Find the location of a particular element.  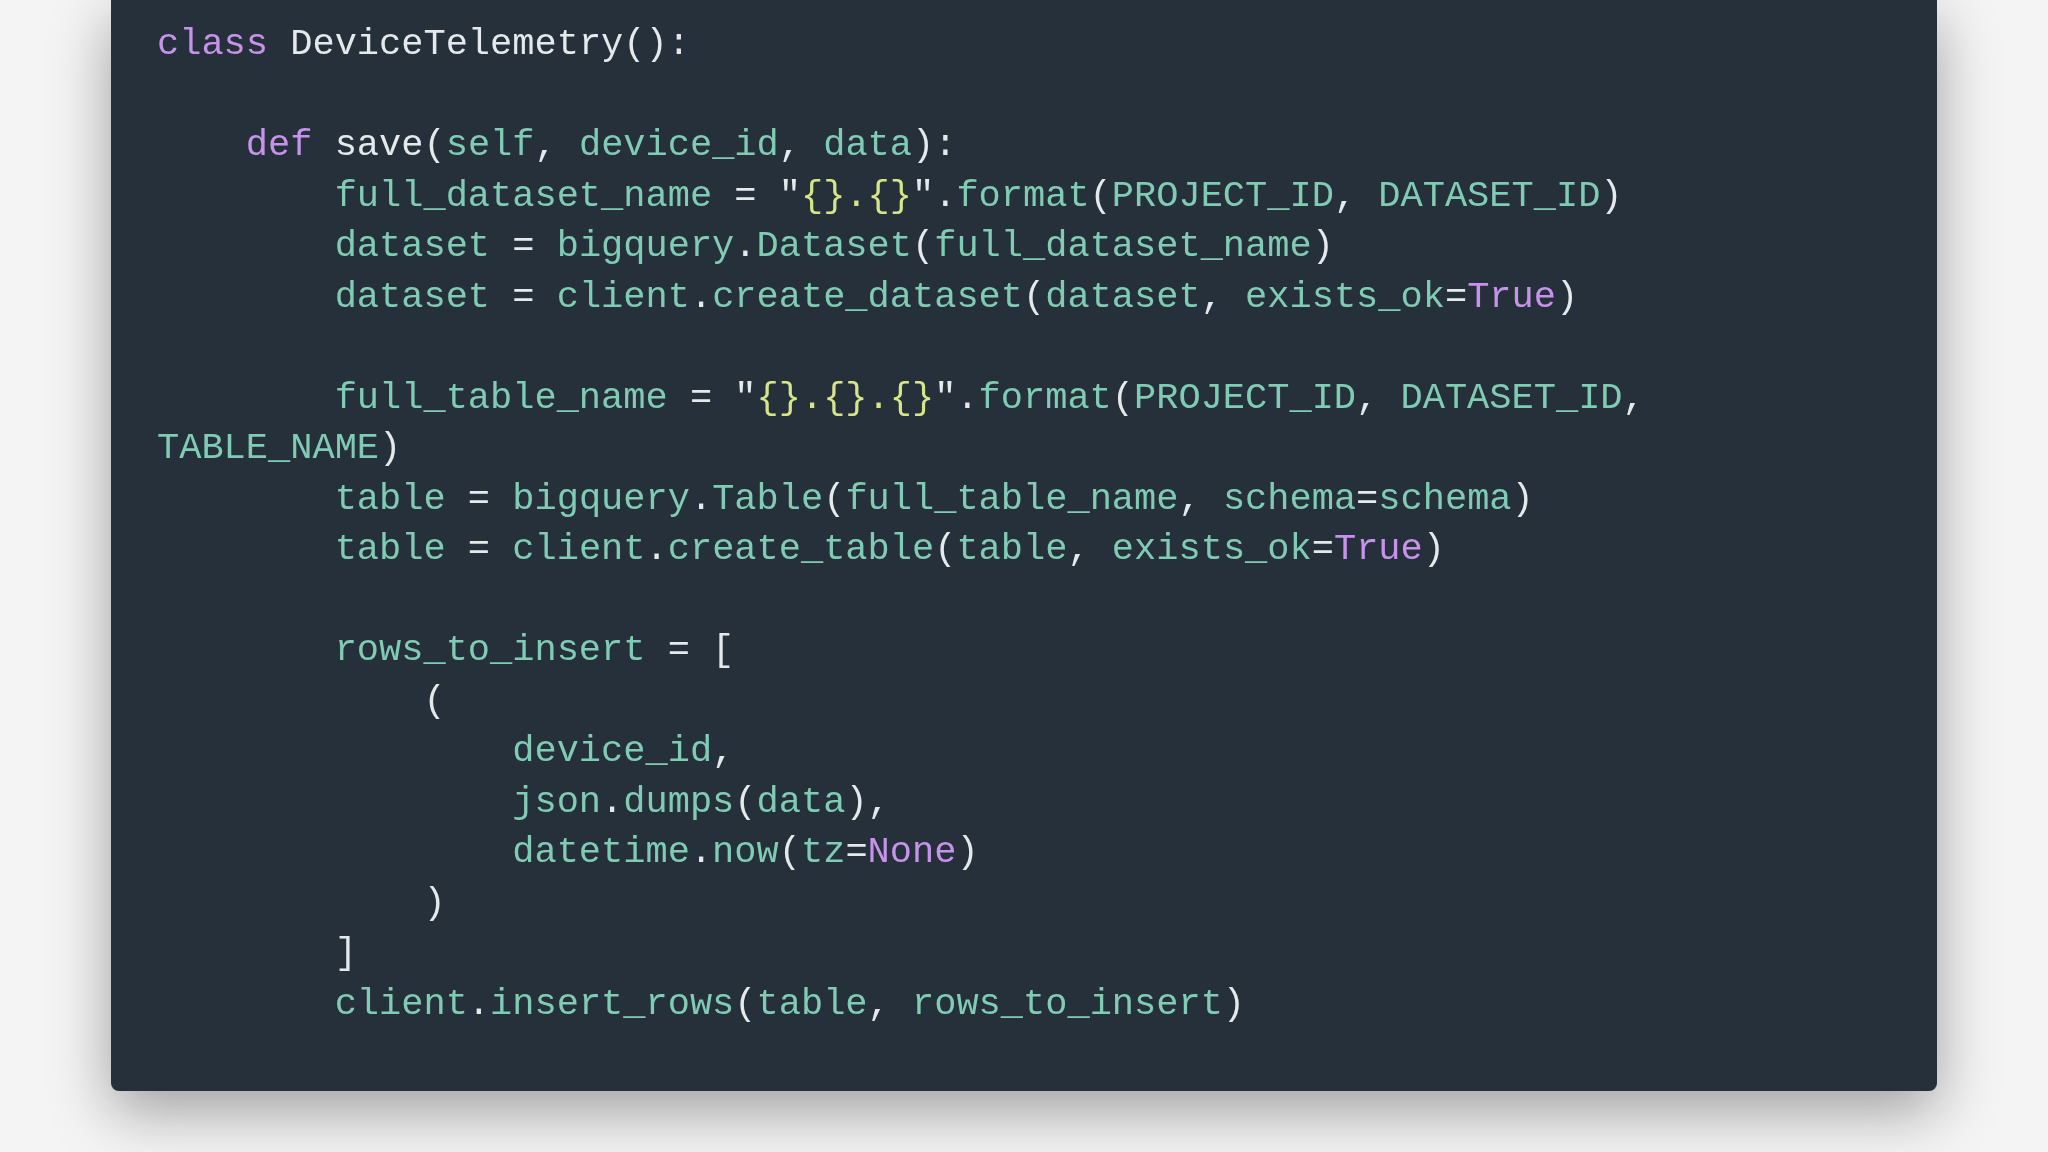

code-line: client.insert_rows(table, rows_to_insert) is located at coordinates (790, 1004).